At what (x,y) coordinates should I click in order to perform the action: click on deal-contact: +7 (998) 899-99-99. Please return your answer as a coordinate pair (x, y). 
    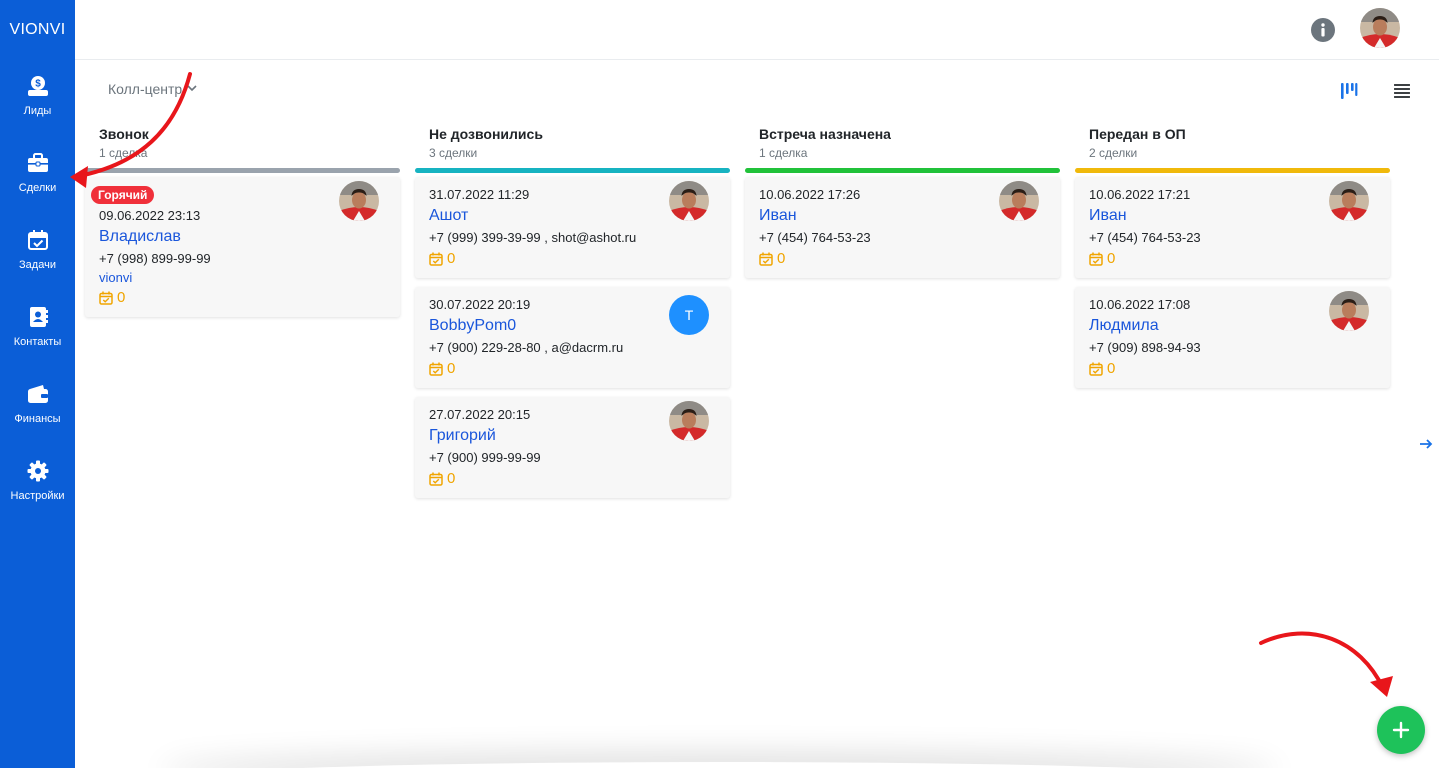
    Looking at the image, I should click on (155, 258).